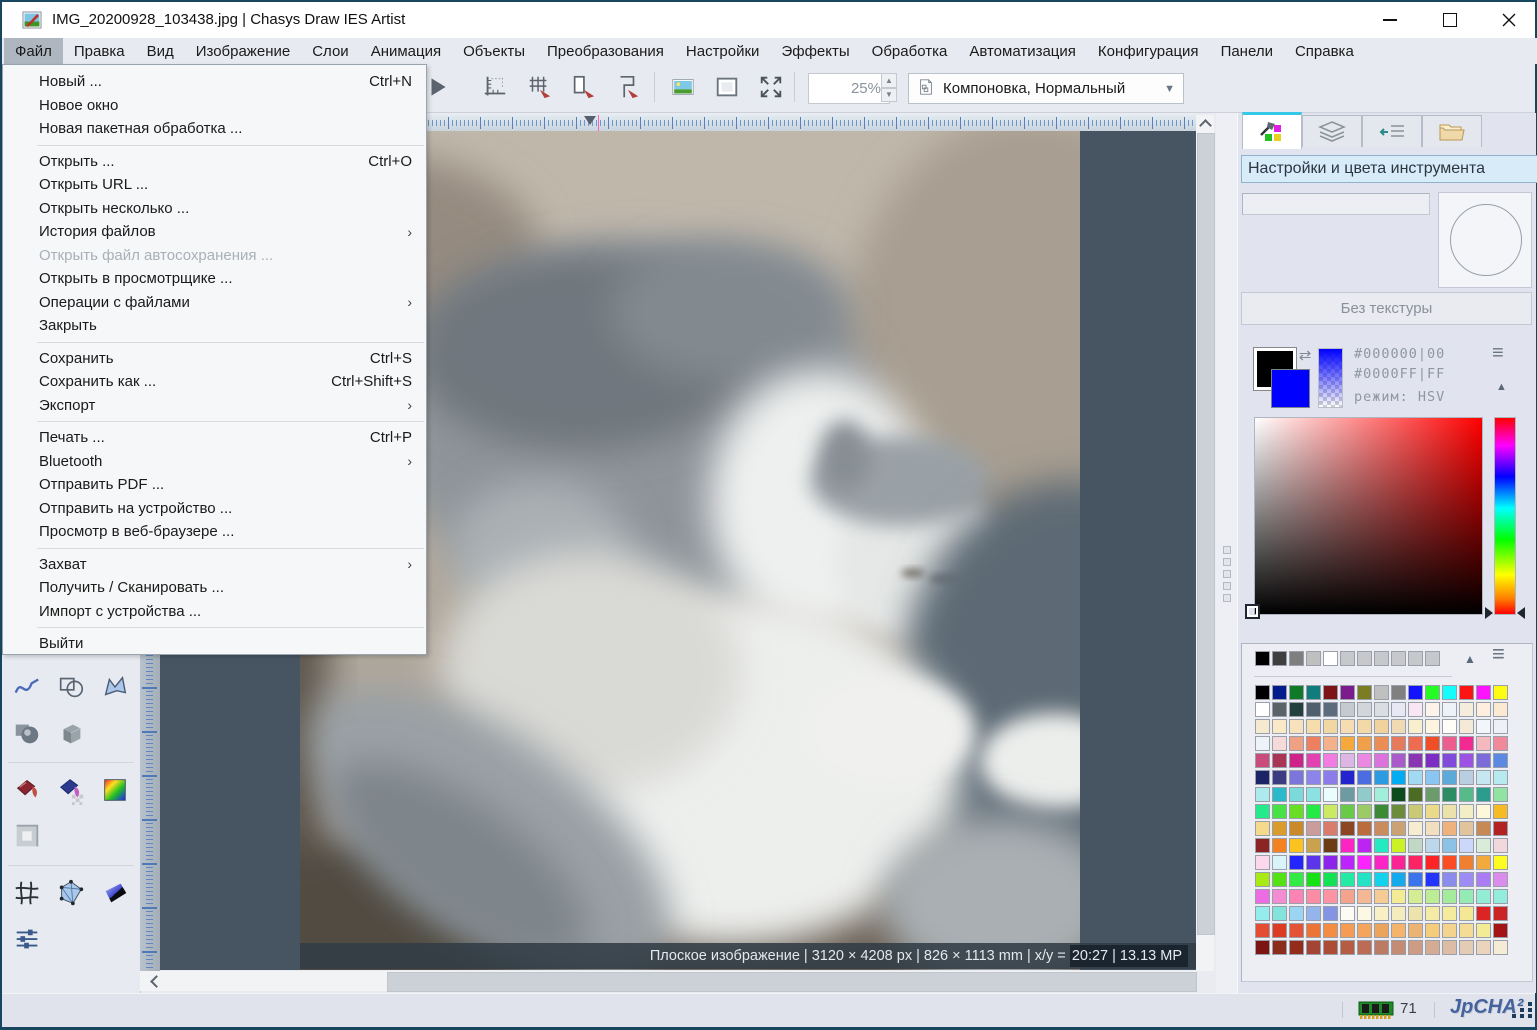  What do you see at coordinates (1206, 534) in the screenshot?
I see `vertical-scrollbar-thumb` at bounding box center [1206, 534].